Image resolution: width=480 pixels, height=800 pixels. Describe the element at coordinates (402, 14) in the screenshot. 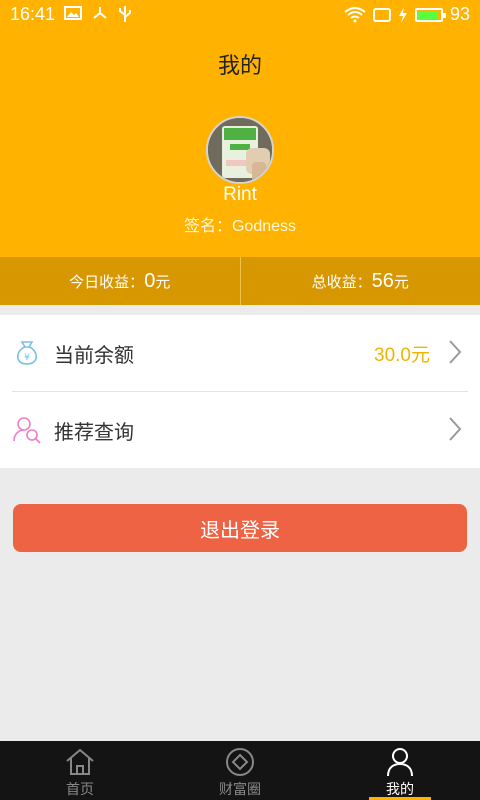

I see `charging-icon` at that location.